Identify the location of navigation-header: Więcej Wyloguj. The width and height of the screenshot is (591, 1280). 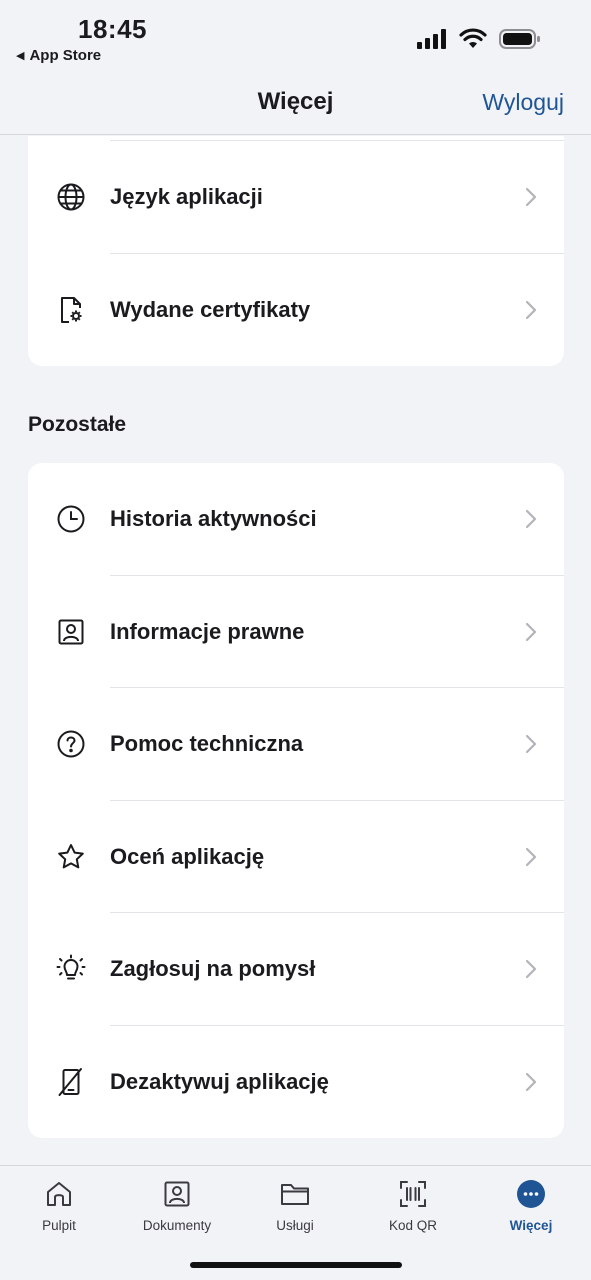
(295, 107).